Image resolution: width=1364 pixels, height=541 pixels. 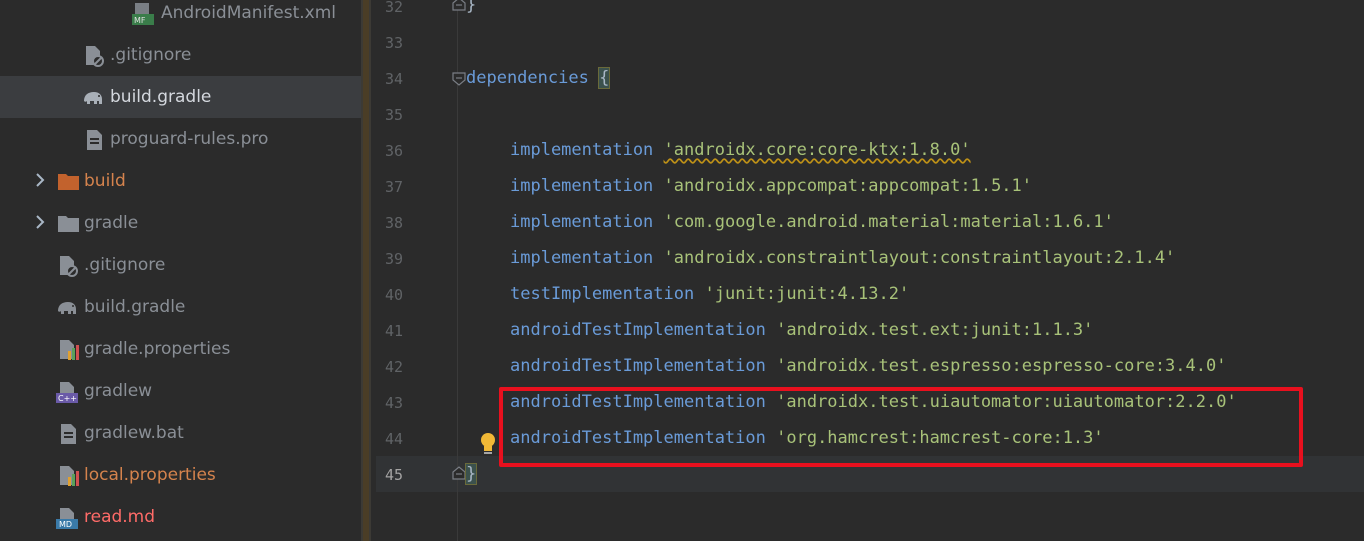 I want to click on tree-item-proguard: proguard-rules.pro, so click(x=180, y=139).